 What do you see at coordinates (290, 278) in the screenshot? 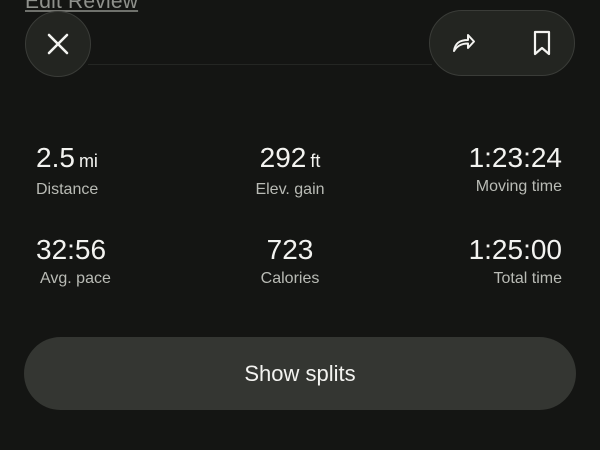
I see `stat-label: Calories` at bounding box center [290, 278].